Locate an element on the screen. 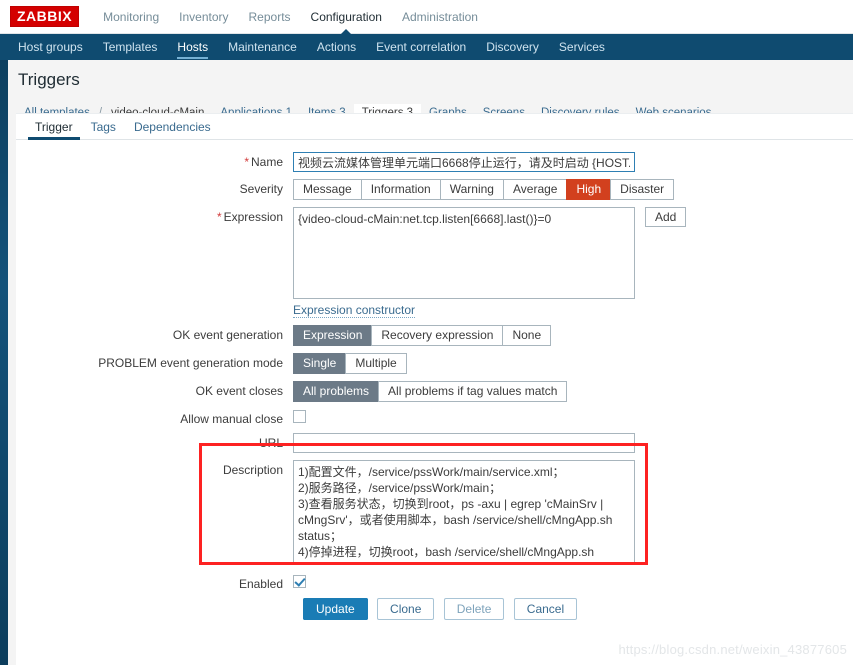  ok-event-closes-option-all-problems: All problems is located at coordinates (336, 391).